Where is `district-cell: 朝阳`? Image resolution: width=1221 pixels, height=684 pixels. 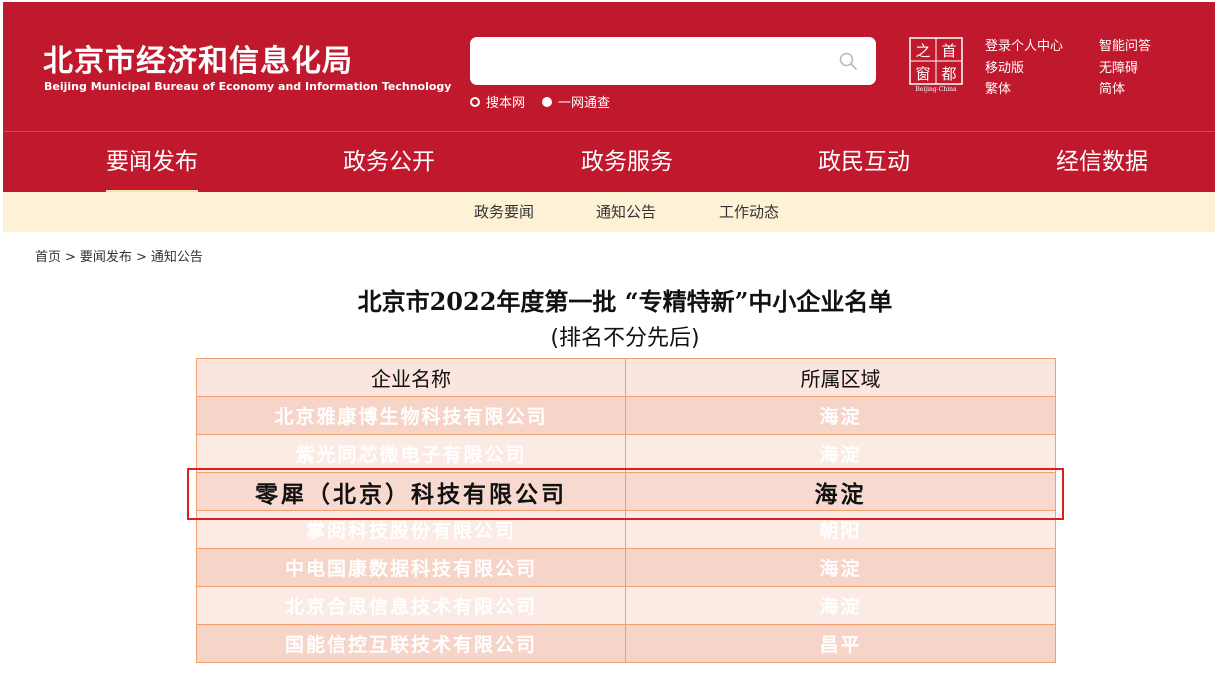
district-cell: 朝阳 is located at coordinates (840, 529).